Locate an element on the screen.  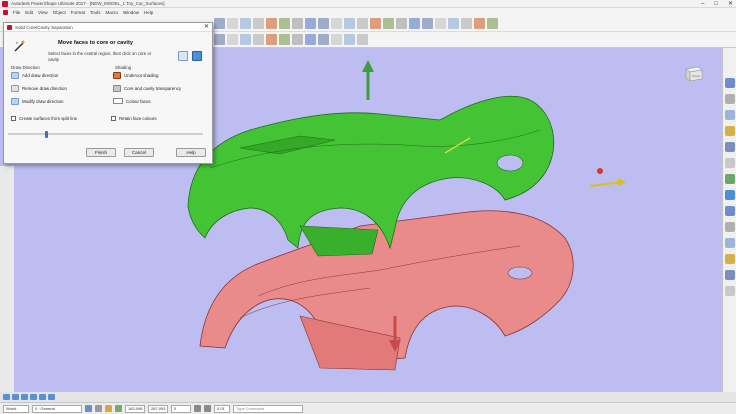
units-icon is located at coordinates (118, 408).